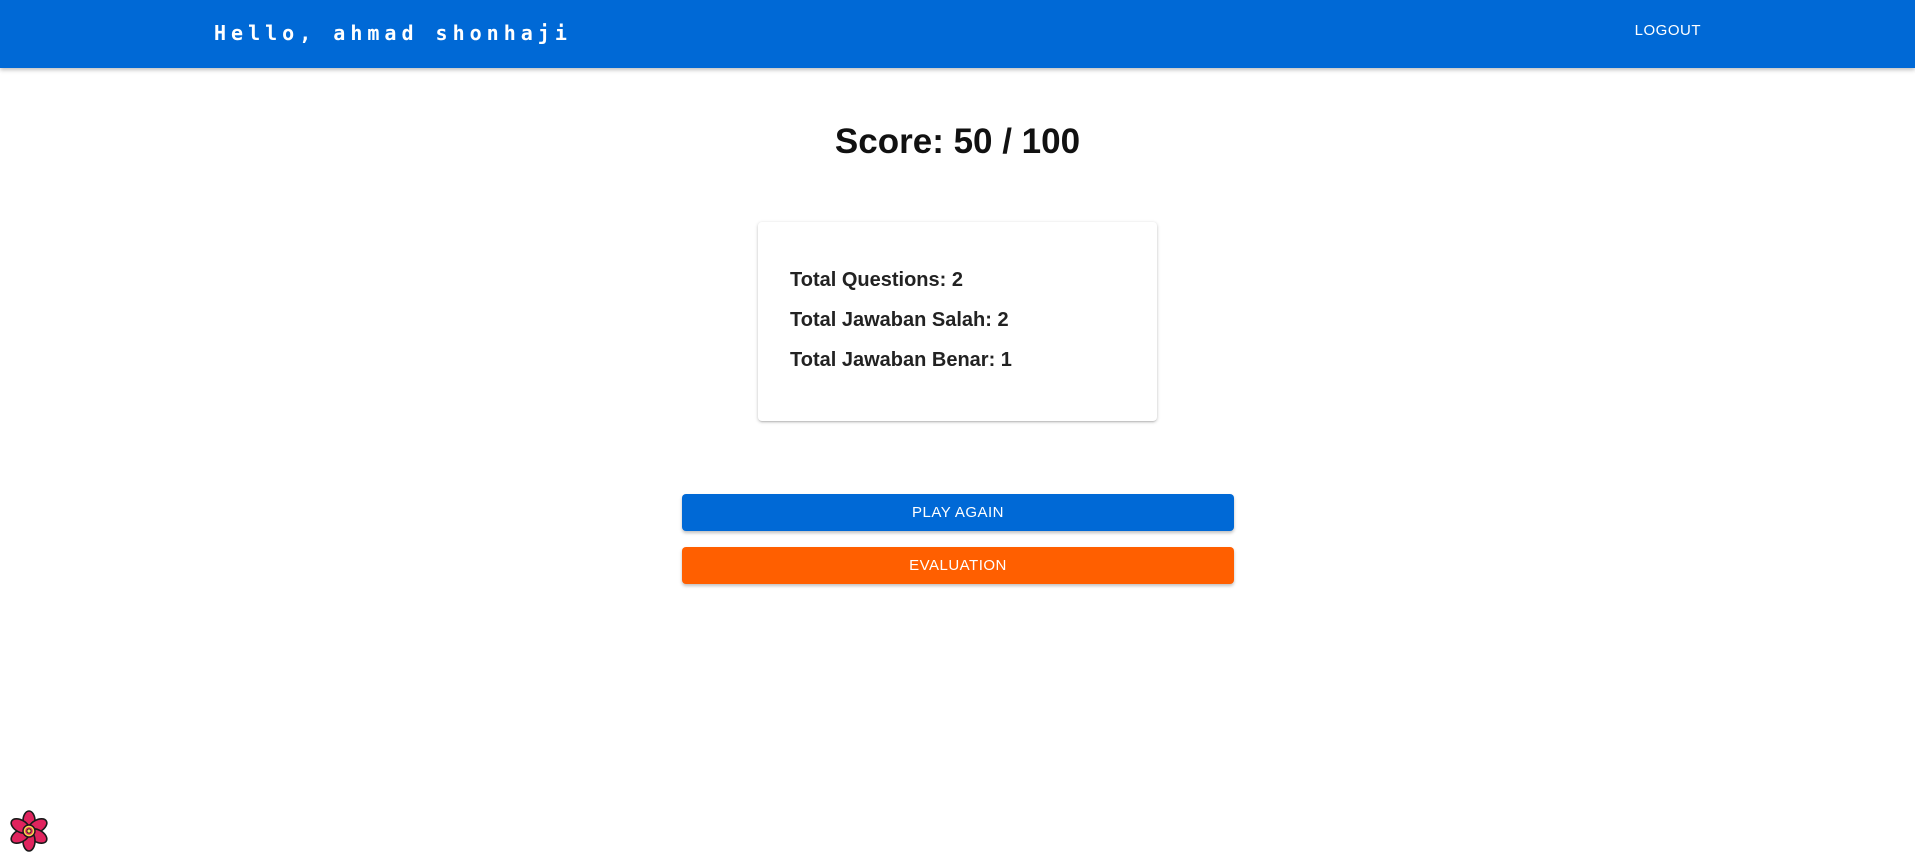  Describe the element at coordinates (29, 831) in the screenshot. I see `flower-icon` at that location.